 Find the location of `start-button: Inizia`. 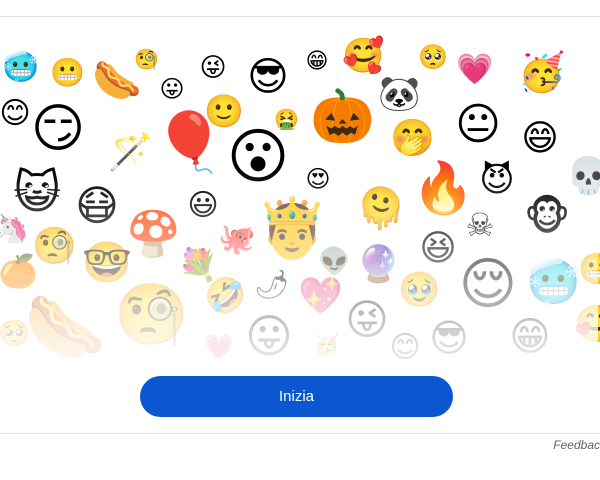

start-button: Inizia is located at coordinates (296, 396).